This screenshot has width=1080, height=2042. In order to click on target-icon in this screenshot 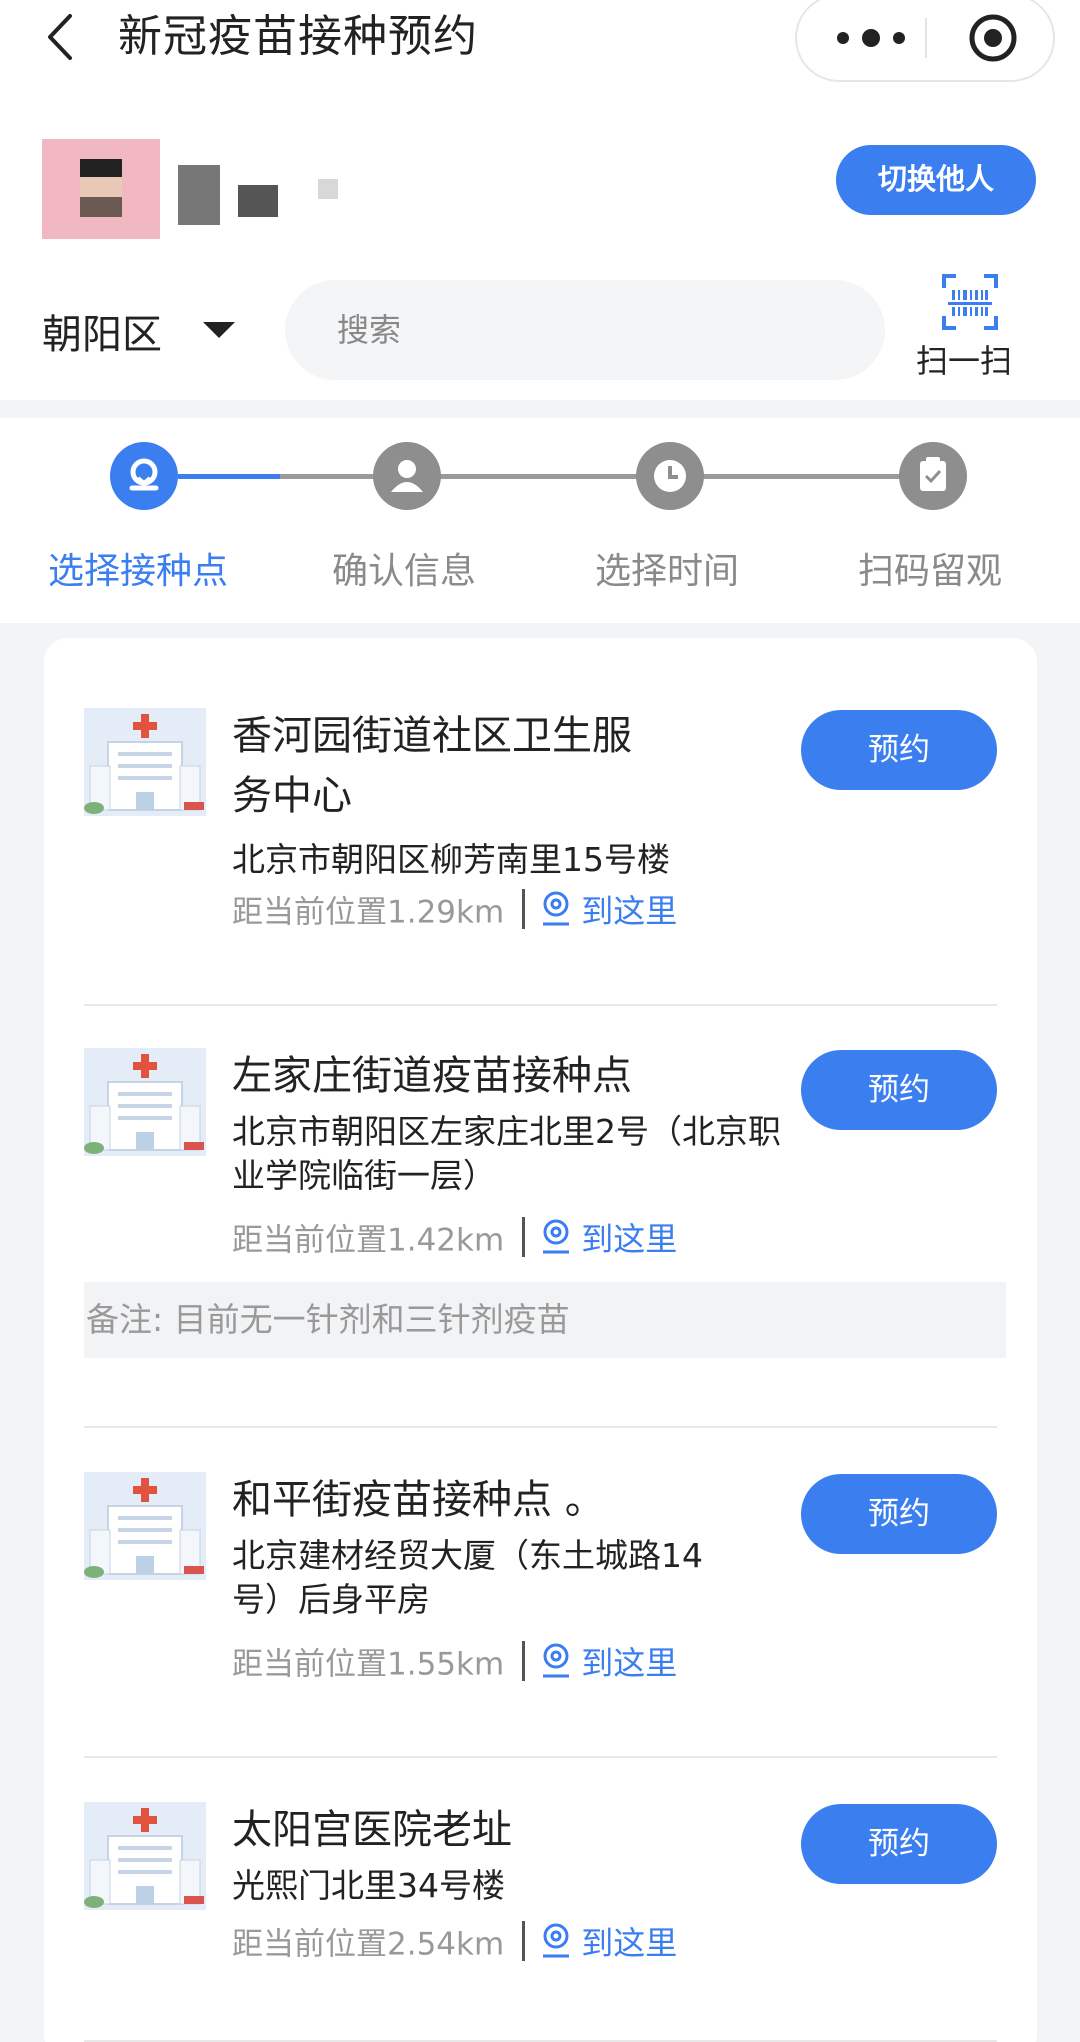, I will do `click(993, 38)`.